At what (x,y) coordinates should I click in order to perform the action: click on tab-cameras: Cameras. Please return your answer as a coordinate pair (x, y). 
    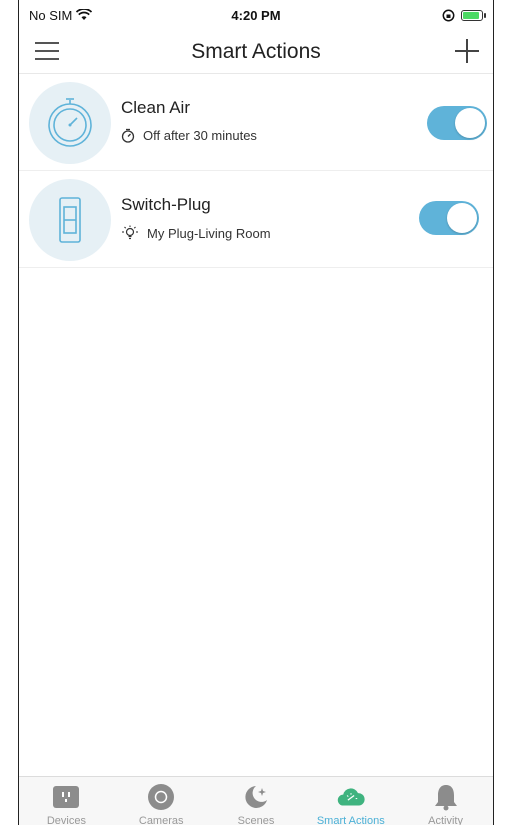
    Looking at the image, I should click on (161, 801).